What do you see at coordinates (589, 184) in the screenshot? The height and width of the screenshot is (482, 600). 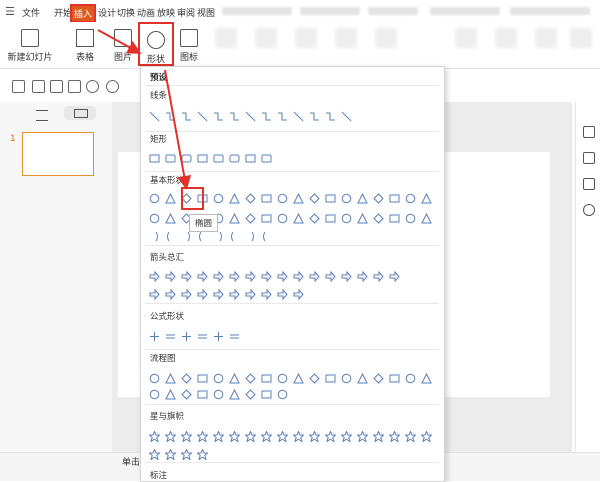 I see `layout-icon` at bounding box center [589, 184].